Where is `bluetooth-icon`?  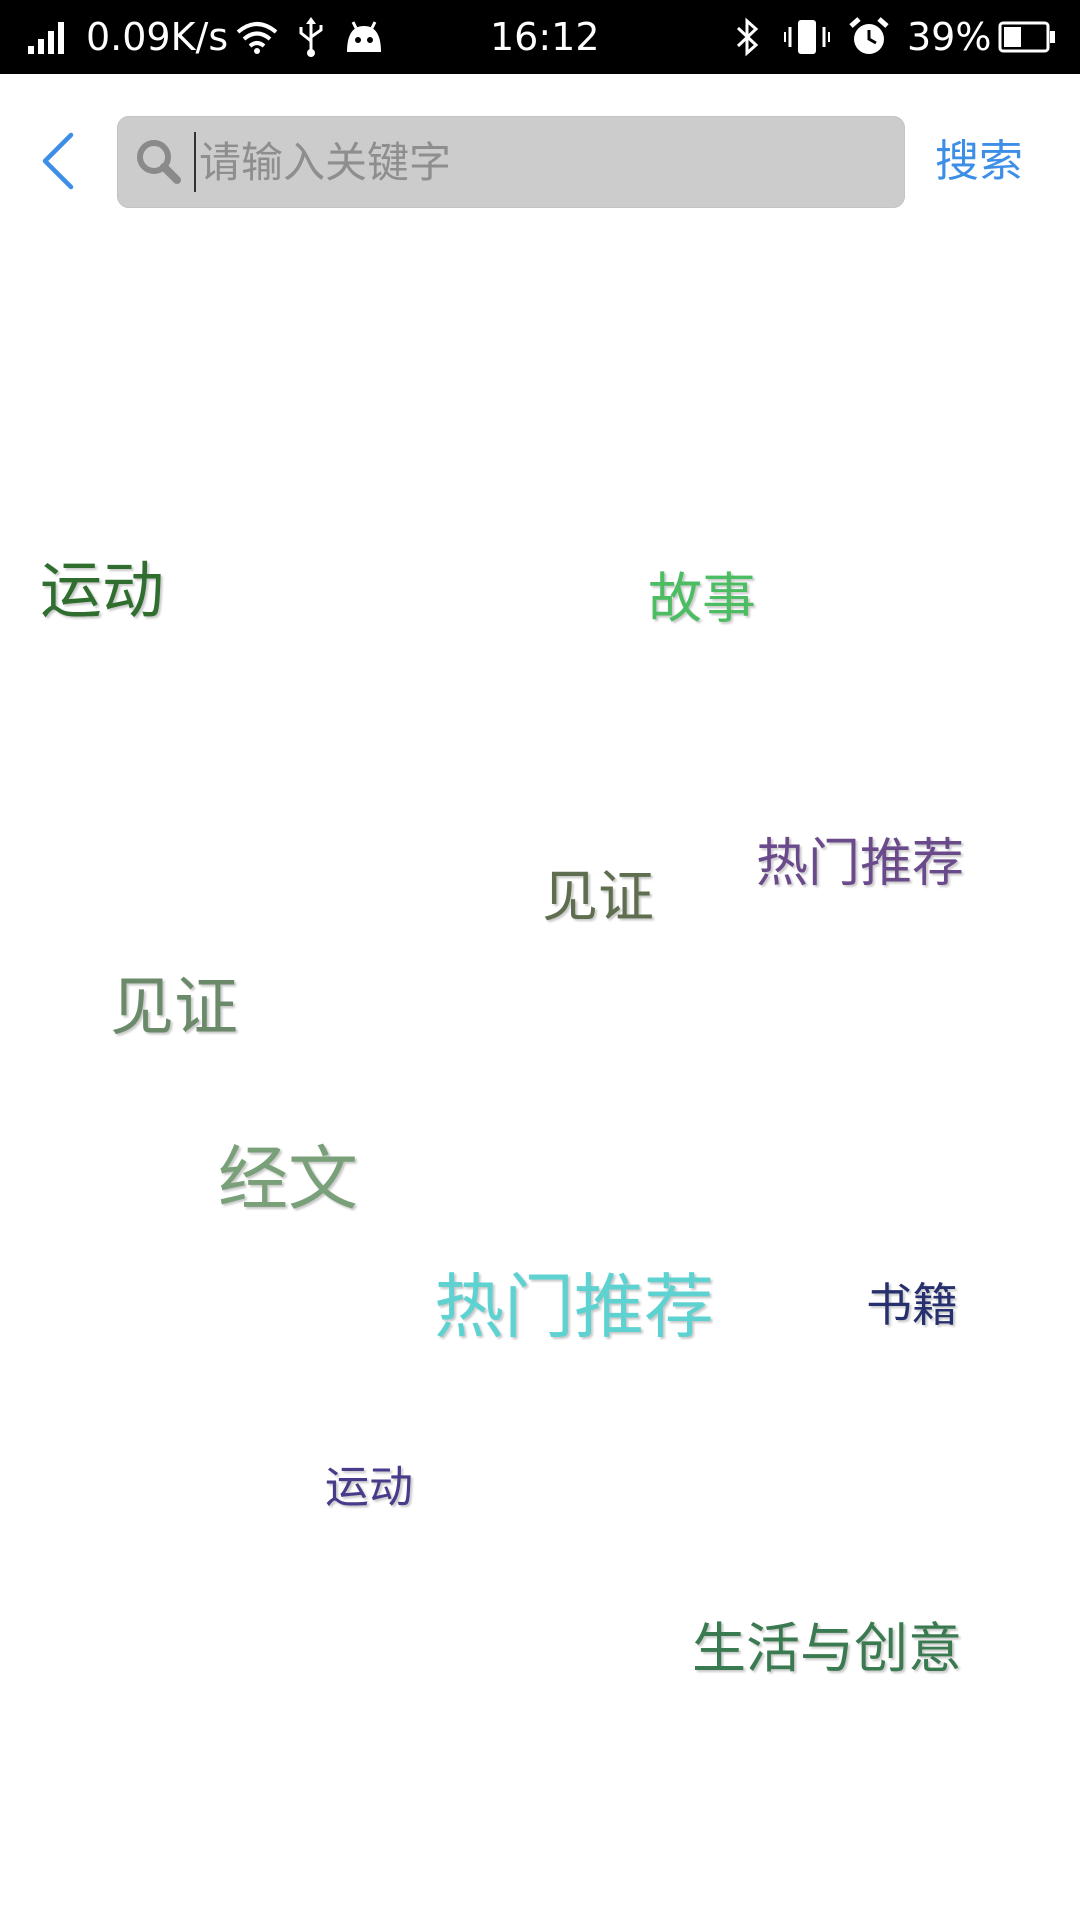
bluetooth-icon is located at coordinates (748, 37).